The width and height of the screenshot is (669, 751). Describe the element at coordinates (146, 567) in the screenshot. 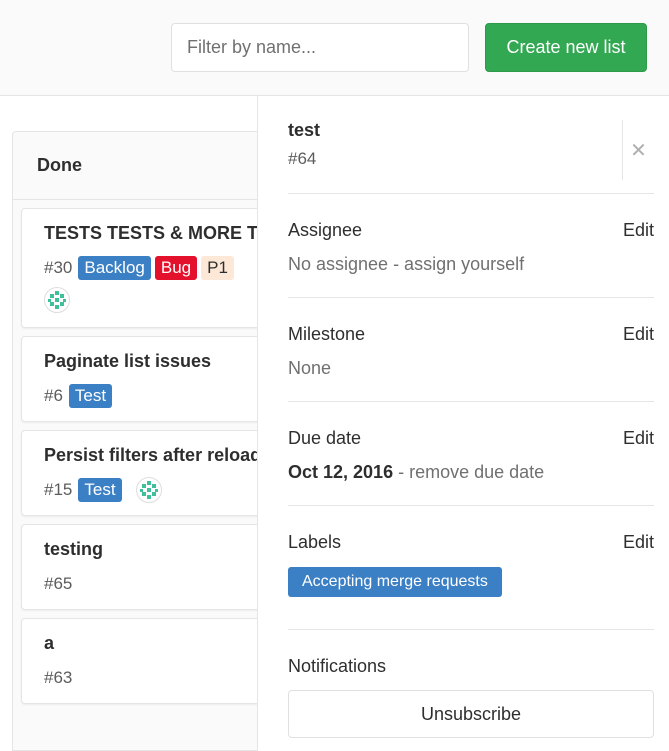

I see `issue-card: testing #65` at that location.